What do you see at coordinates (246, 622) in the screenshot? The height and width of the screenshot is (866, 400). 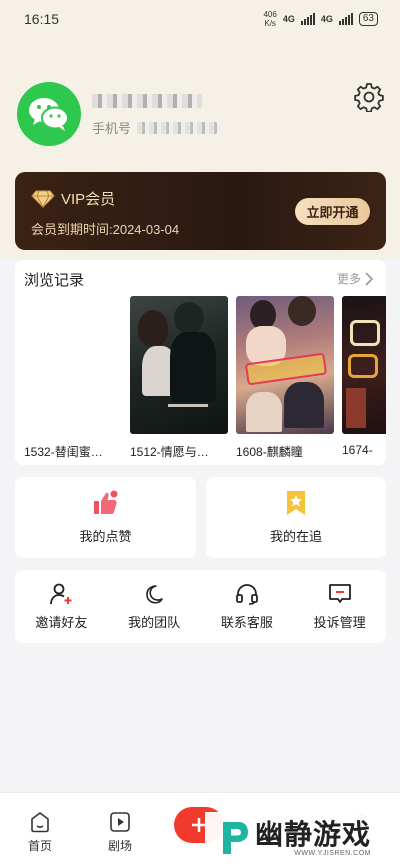 I see `contact-support-label: 联系客服` at bounding box center [246, 622].